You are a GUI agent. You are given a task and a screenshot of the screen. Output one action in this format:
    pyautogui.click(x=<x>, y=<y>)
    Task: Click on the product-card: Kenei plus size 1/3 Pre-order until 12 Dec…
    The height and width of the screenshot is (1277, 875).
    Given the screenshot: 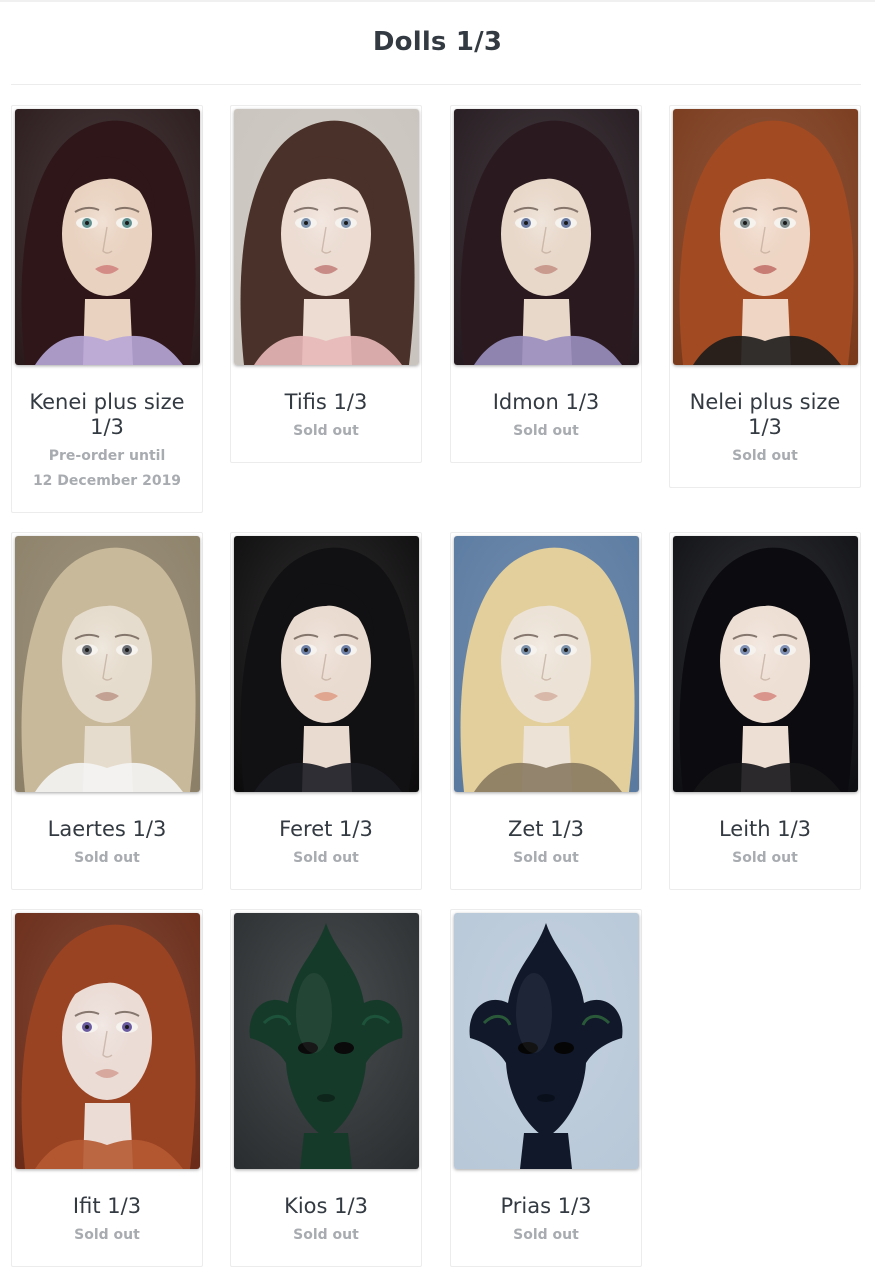 What is the action you would take?
    pyautogui.click(x=107, y=309)
    